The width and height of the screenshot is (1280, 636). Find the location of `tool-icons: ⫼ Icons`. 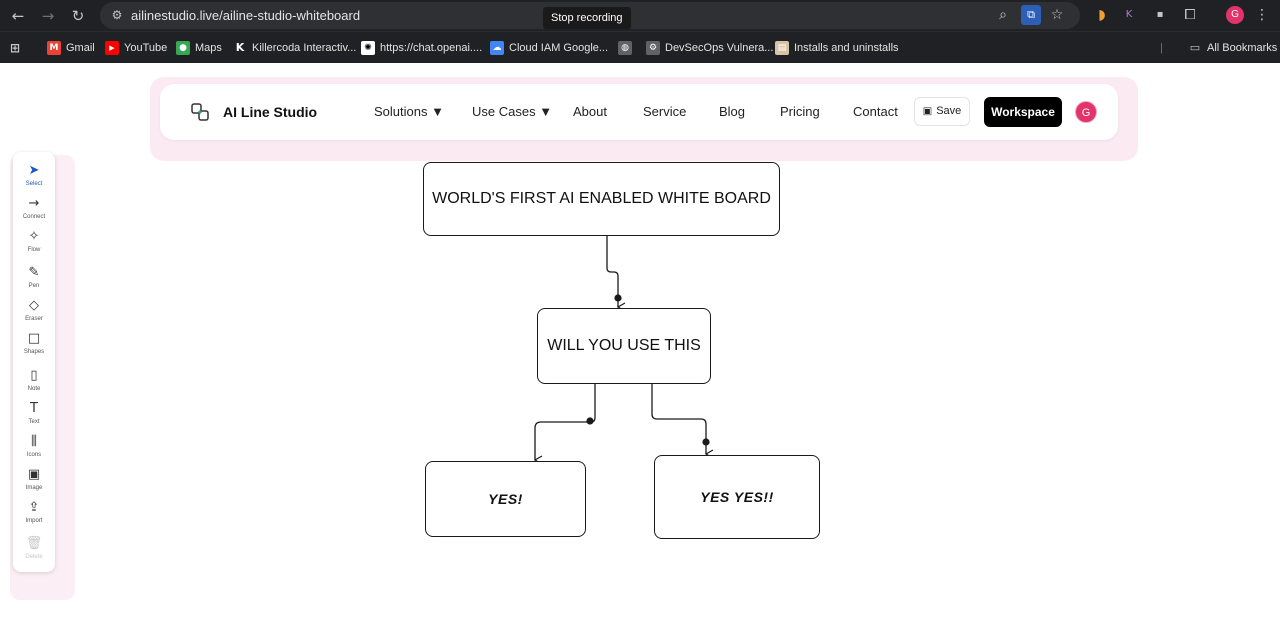

tool-icons: ⫼ Icons is located at coordinates (34, 448).